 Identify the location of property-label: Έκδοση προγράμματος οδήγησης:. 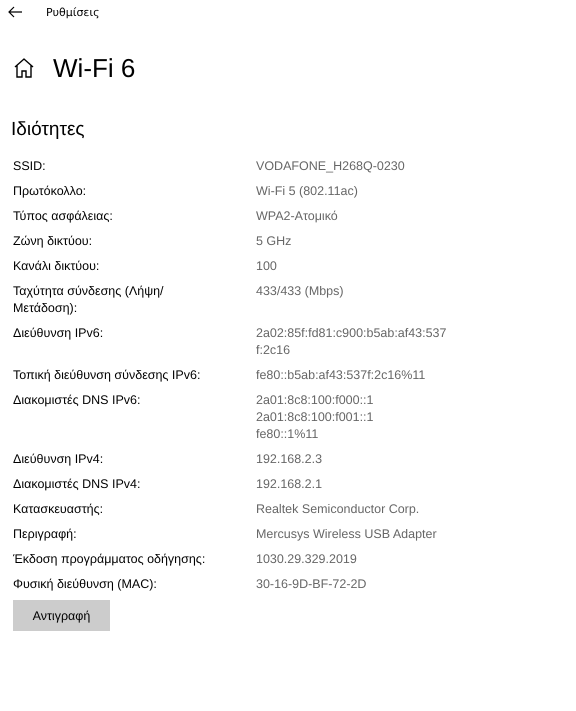
(109, 559).